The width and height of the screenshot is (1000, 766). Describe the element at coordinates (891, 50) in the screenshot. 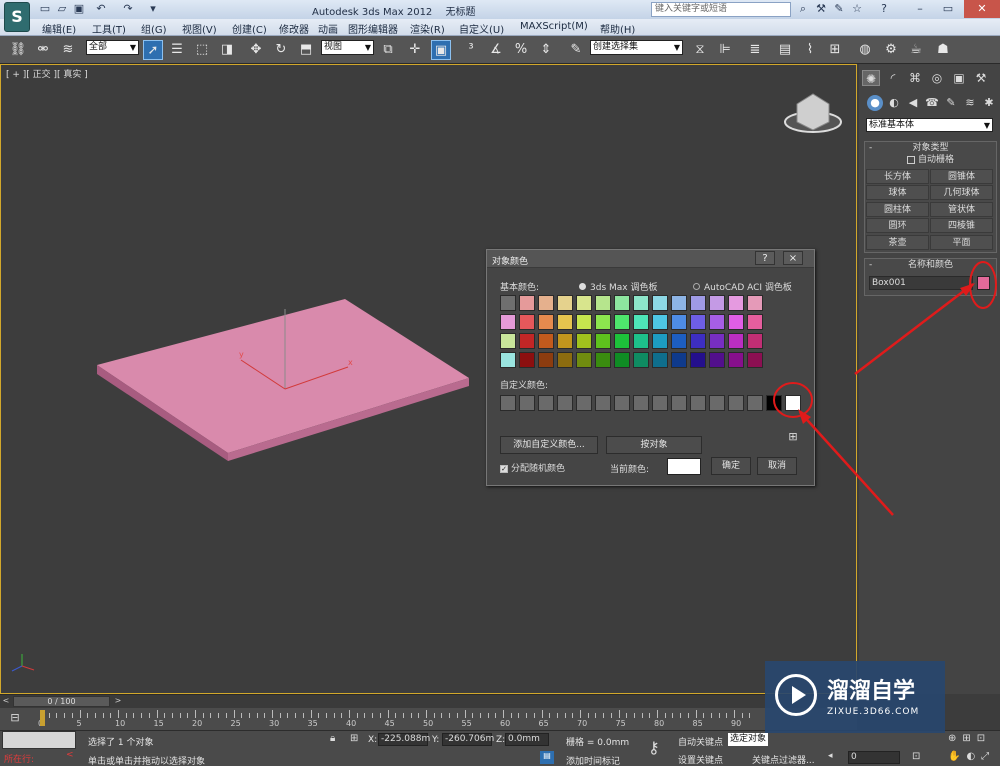

I see `render-setup-icon: ⚙` at that location.